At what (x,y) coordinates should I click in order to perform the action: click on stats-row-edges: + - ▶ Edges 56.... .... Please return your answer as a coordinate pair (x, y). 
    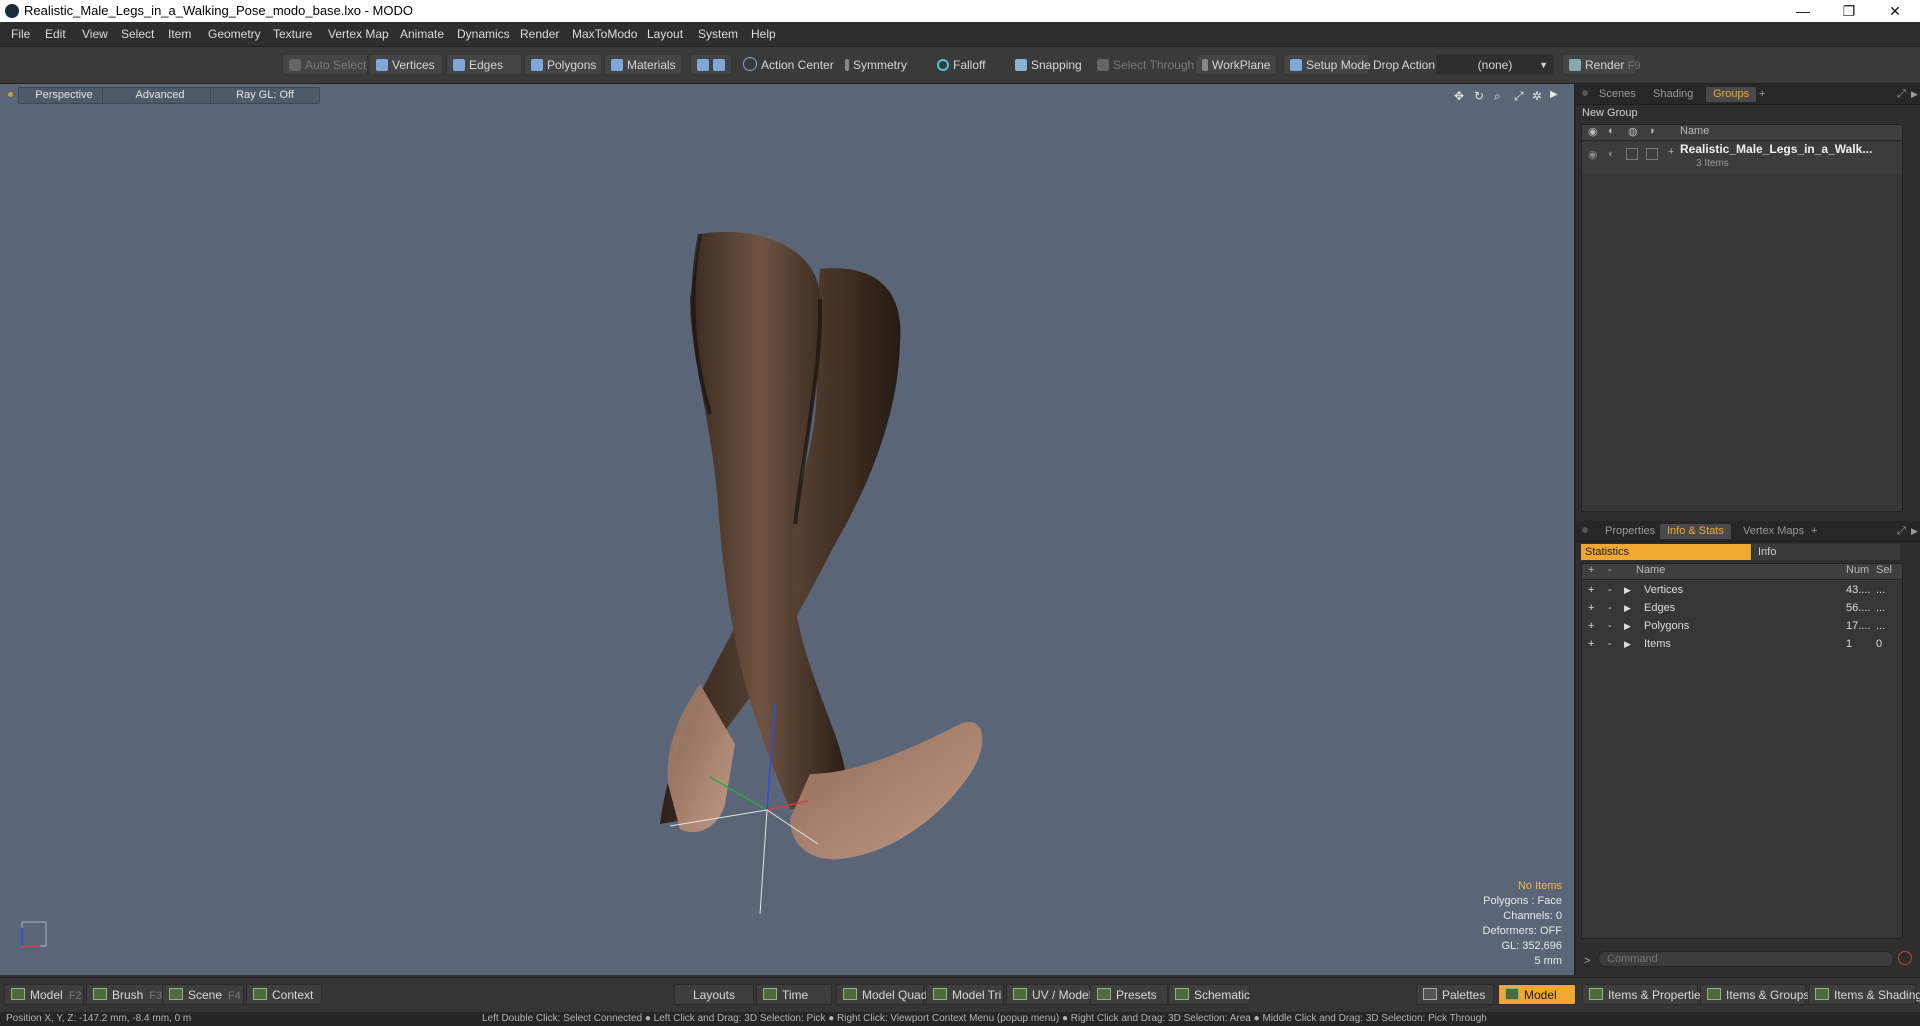
    Looking at the image, I should click on (1742, 609).